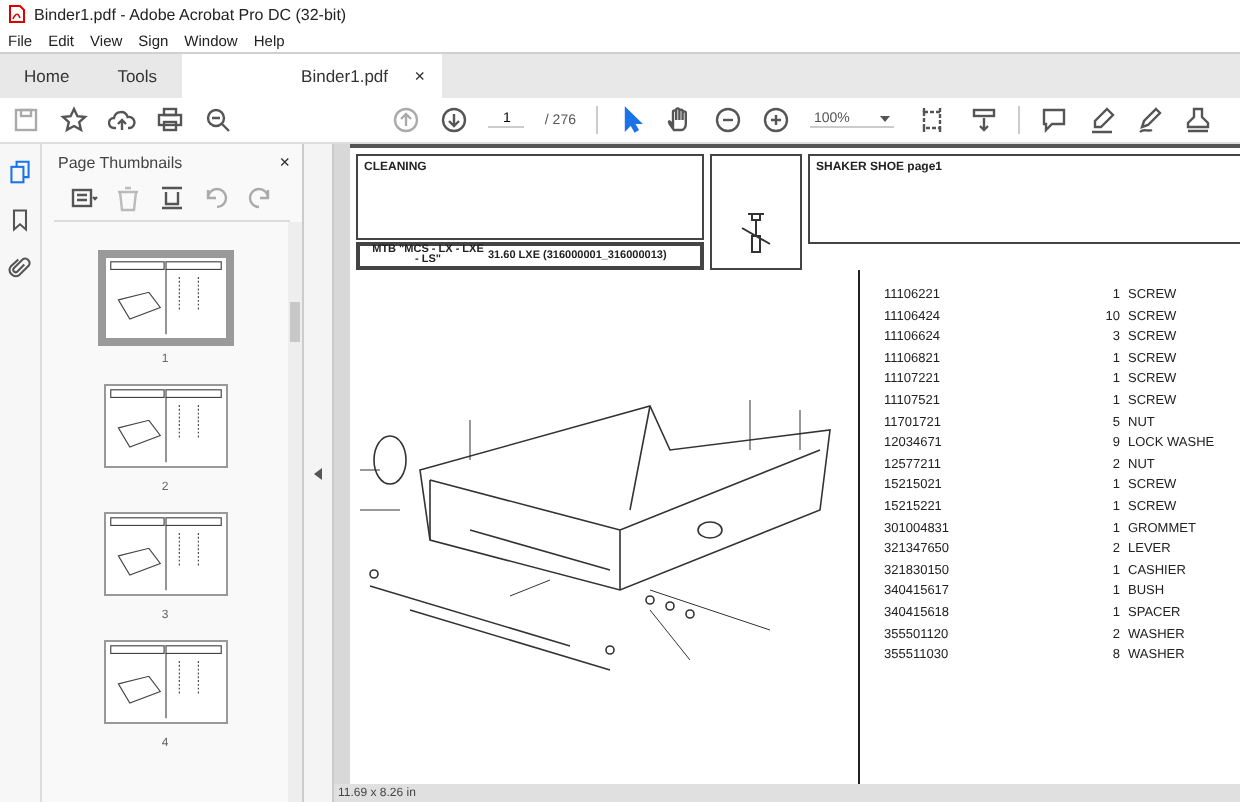 This screenshot has height=802, width=1240. I want to click on signature-pen-icon, so click(1150, 120).